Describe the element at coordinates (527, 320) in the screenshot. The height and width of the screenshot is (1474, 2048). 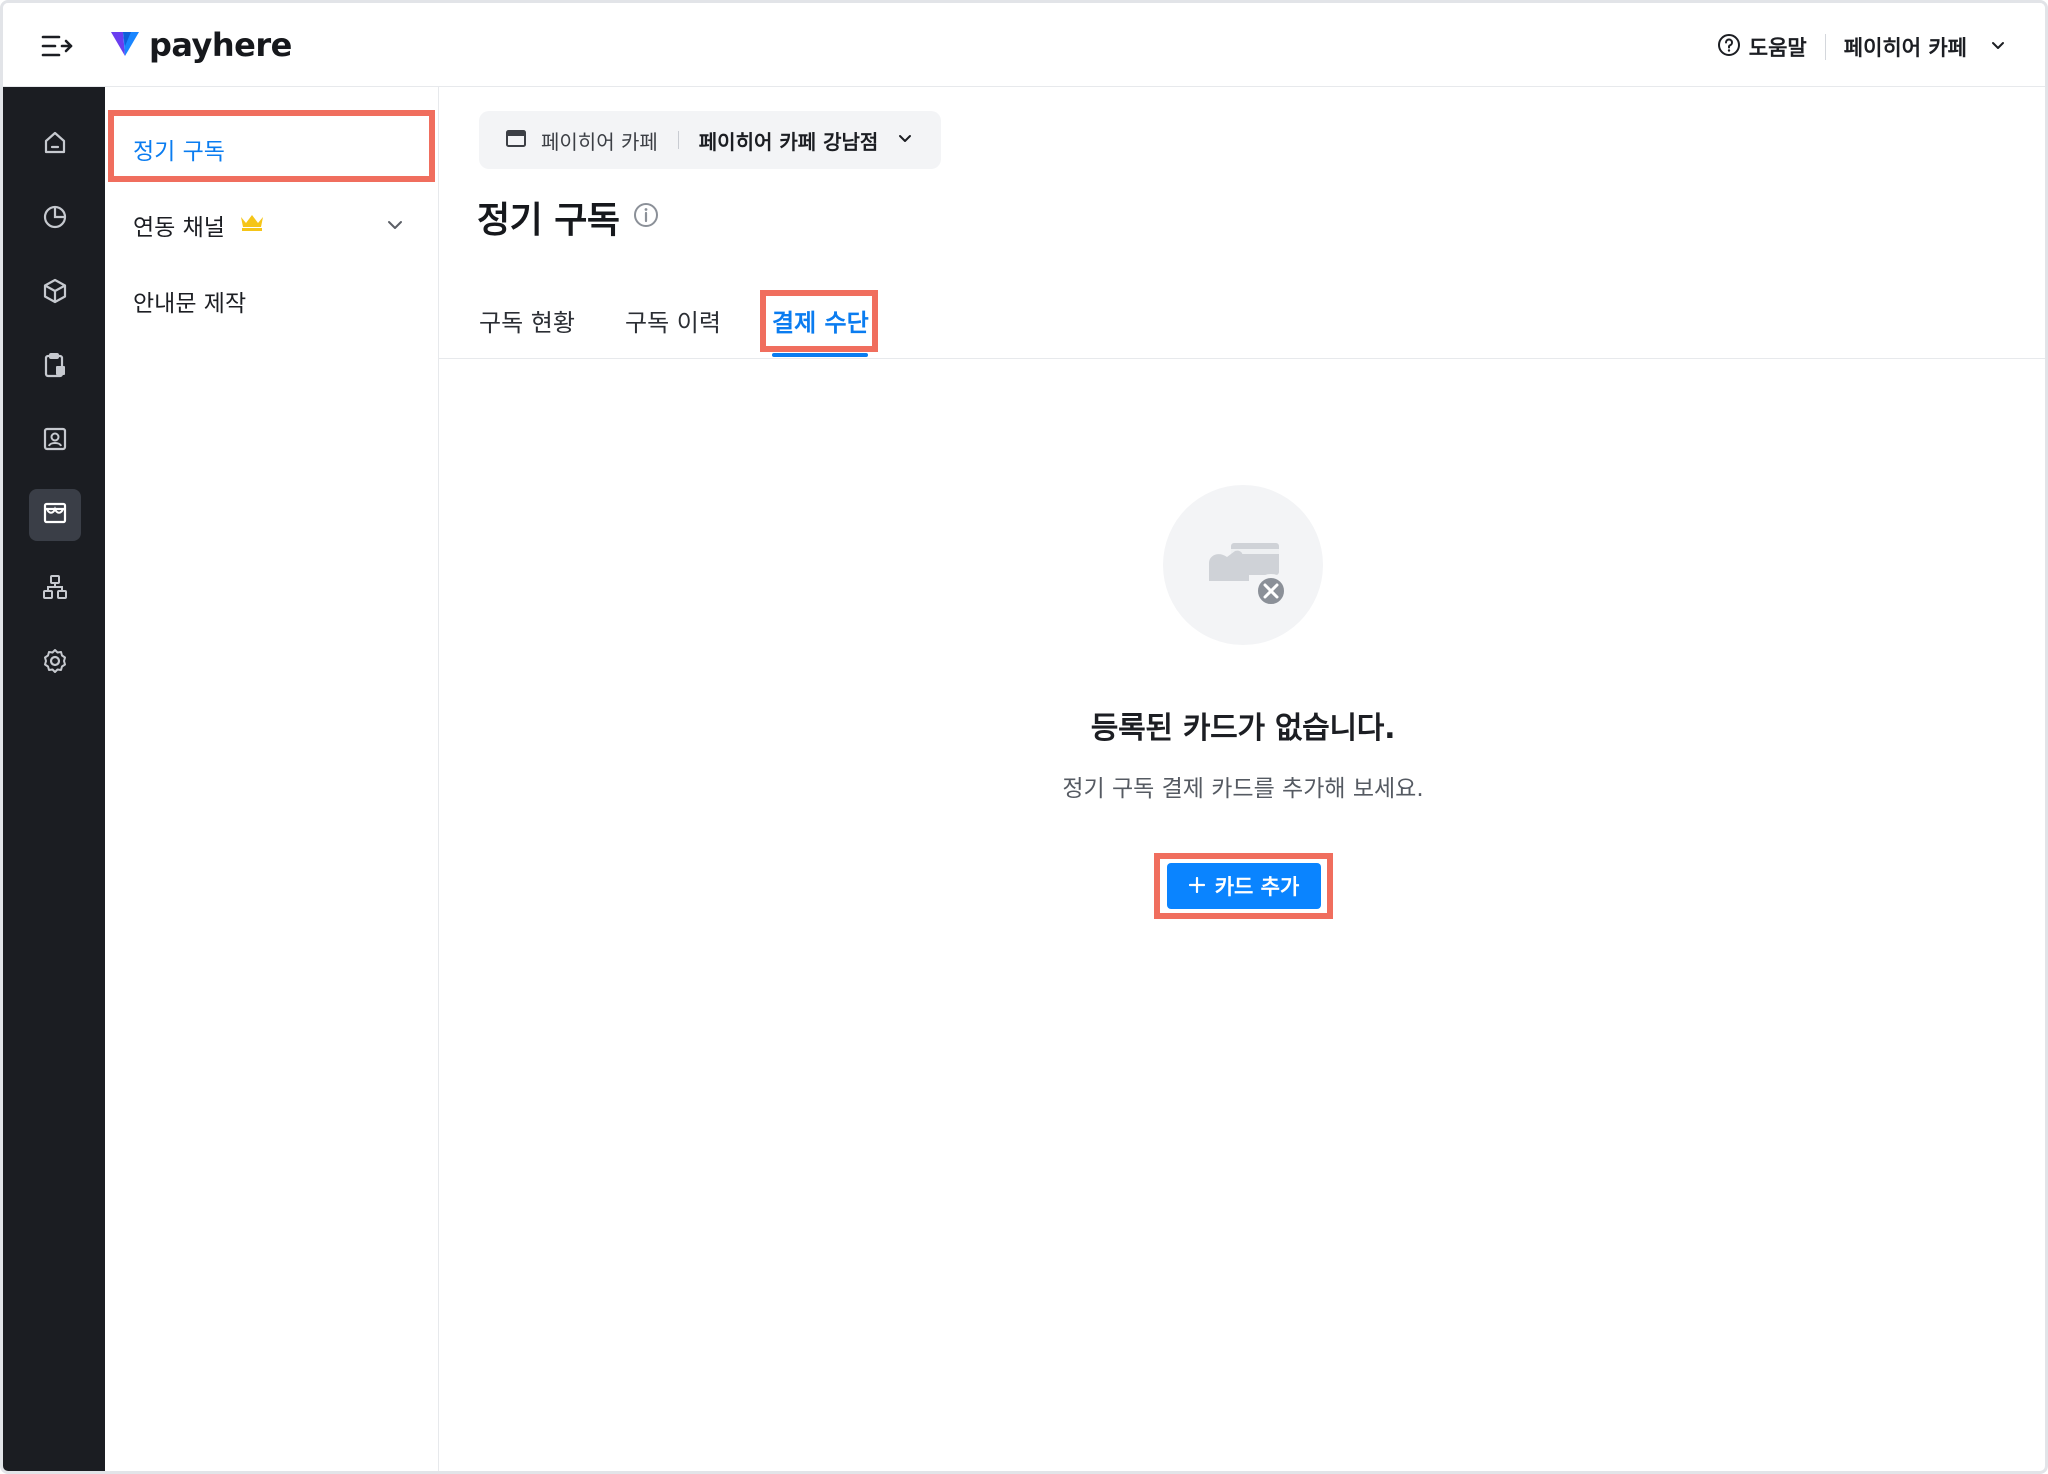
I see `tab-subscription-status: 구독 현황` at that location.